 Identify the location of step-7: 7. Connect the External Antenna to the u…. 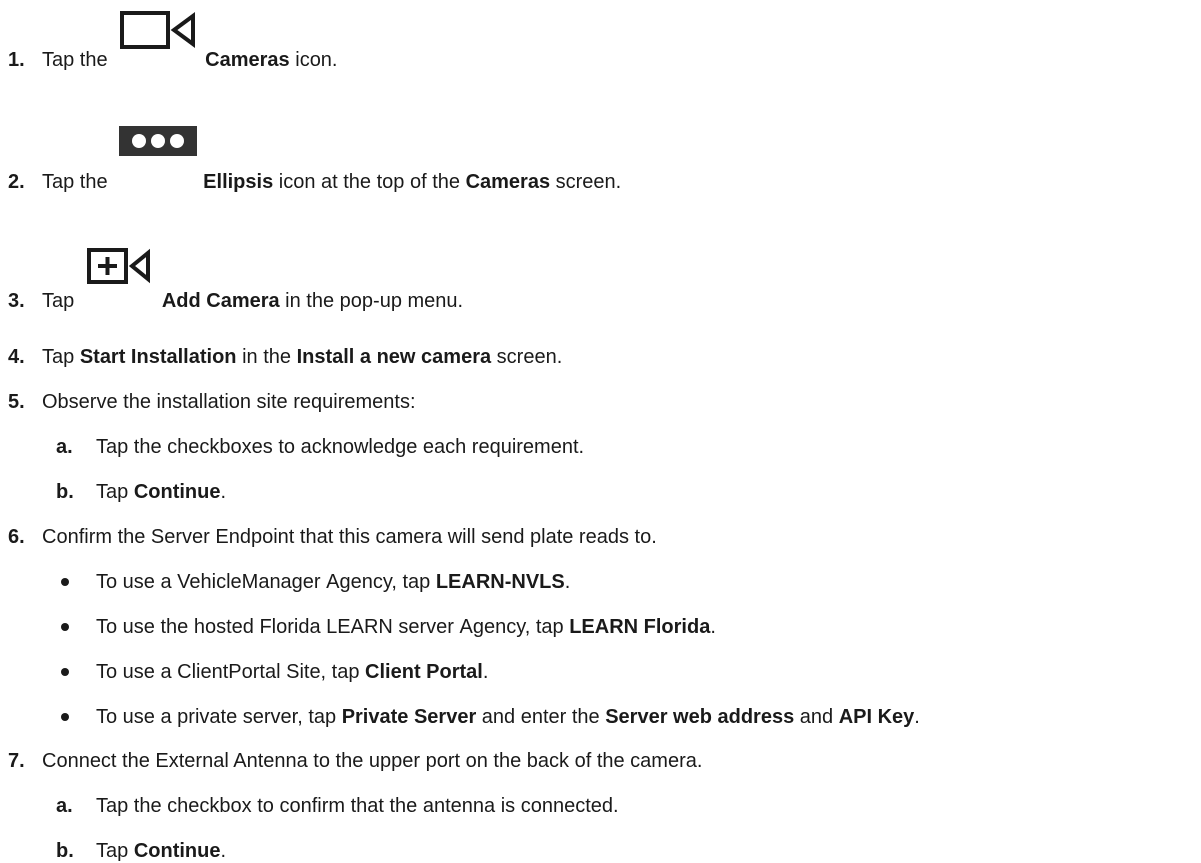
(600, 761).